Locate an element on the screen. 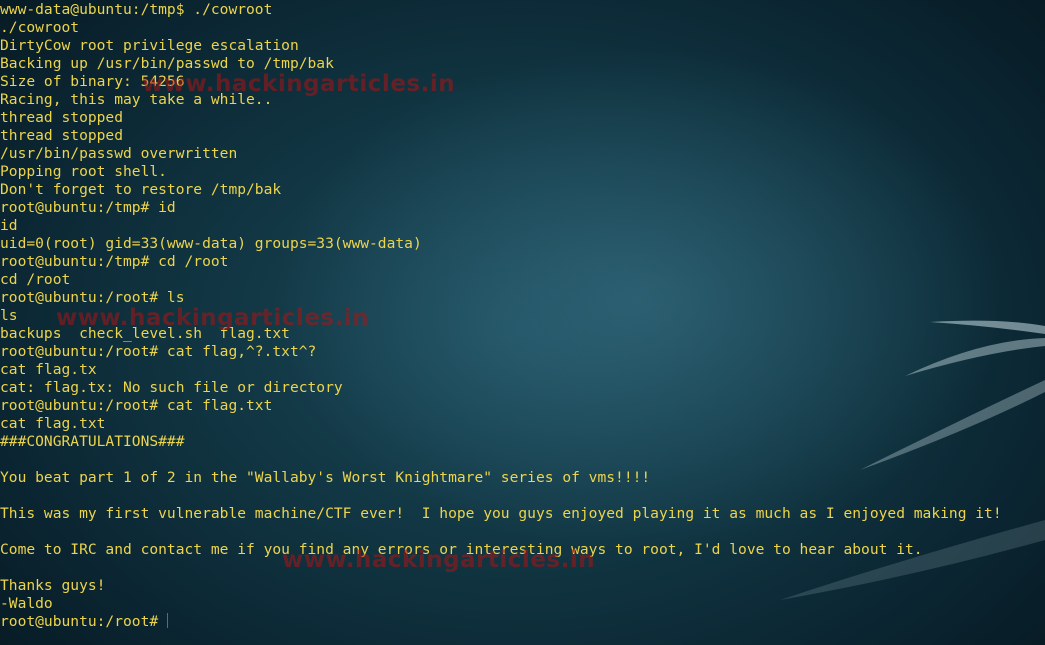 This screenshot has width=1045, height=645. terminal-line: Thanks guys! is located at coordinates (53, 585).